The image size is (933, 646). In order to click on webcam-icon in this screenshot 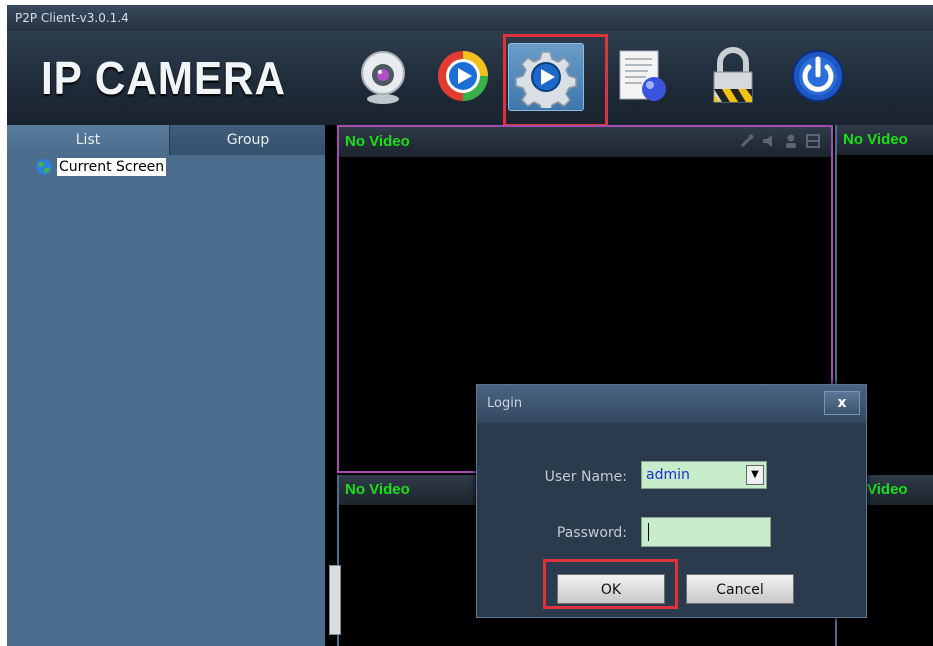, I will do `click(383, 77)`.